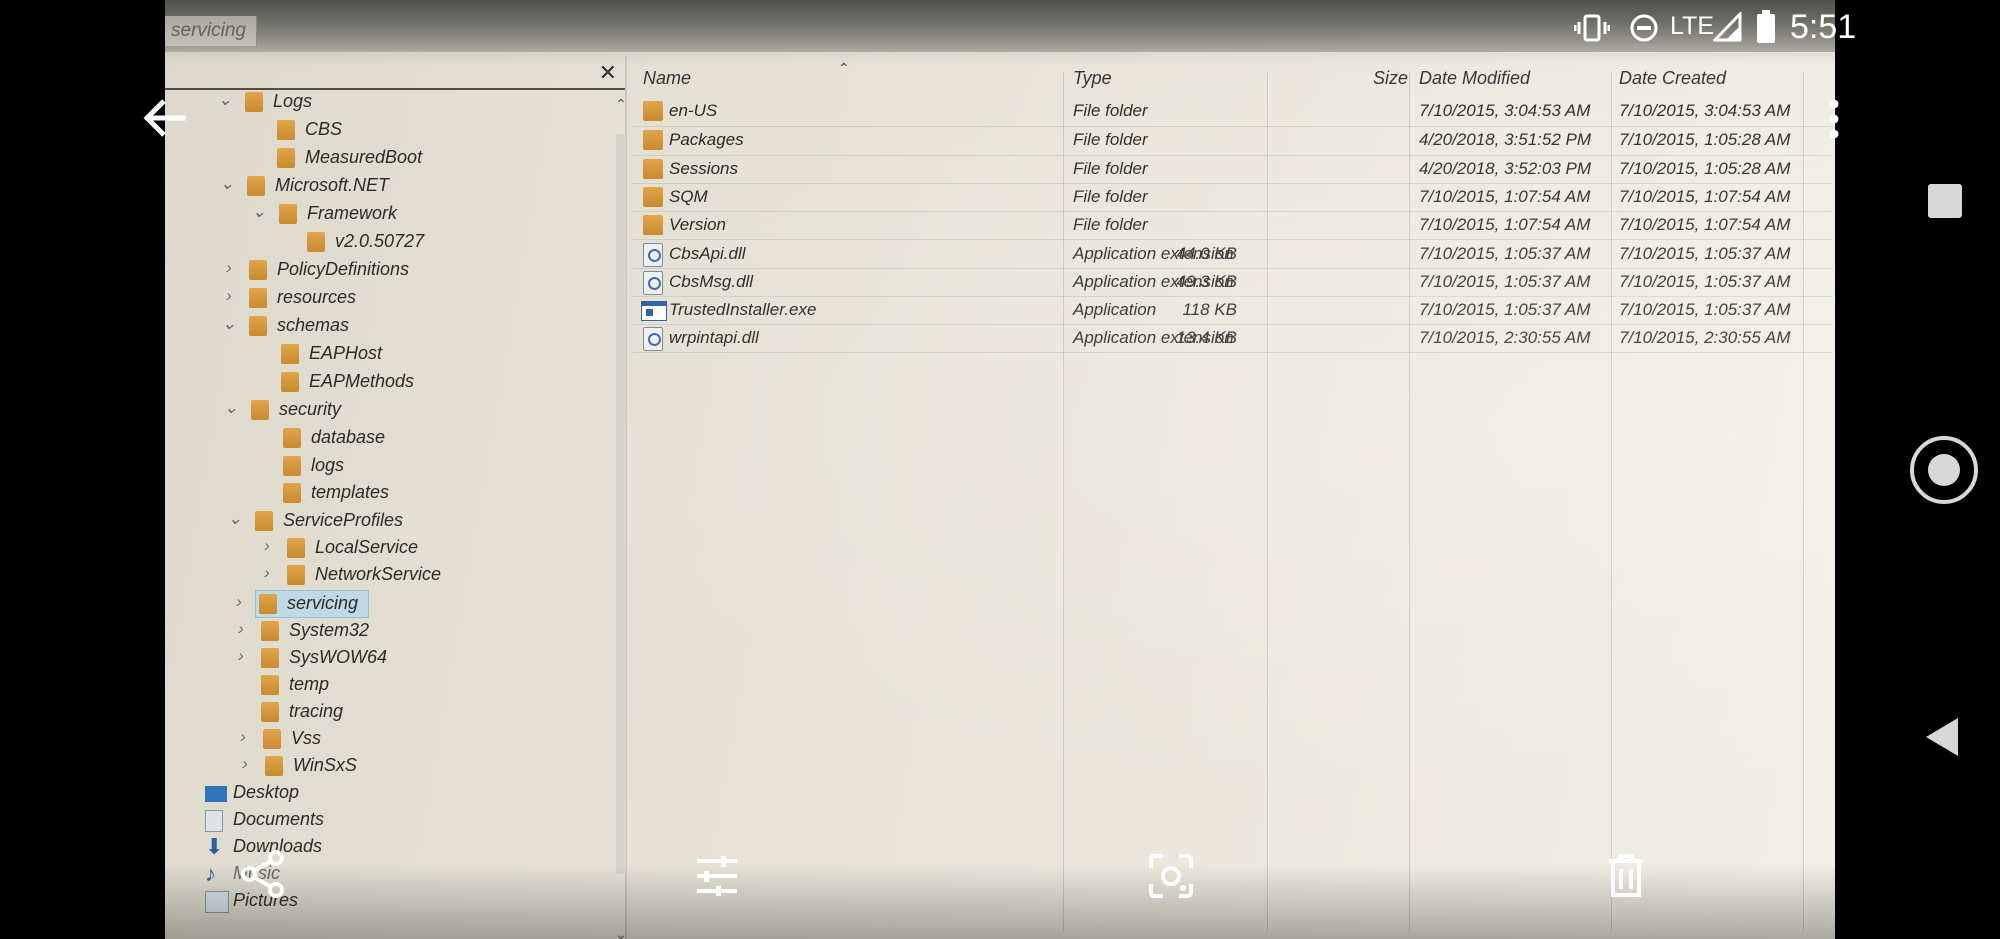 The width and height of the screenshot is (2000, 939). What do you see at coordinates (844, 68) in the screenshot?
I see `sort-ascending-icon: ⌃` at bounding box center [844, 68].